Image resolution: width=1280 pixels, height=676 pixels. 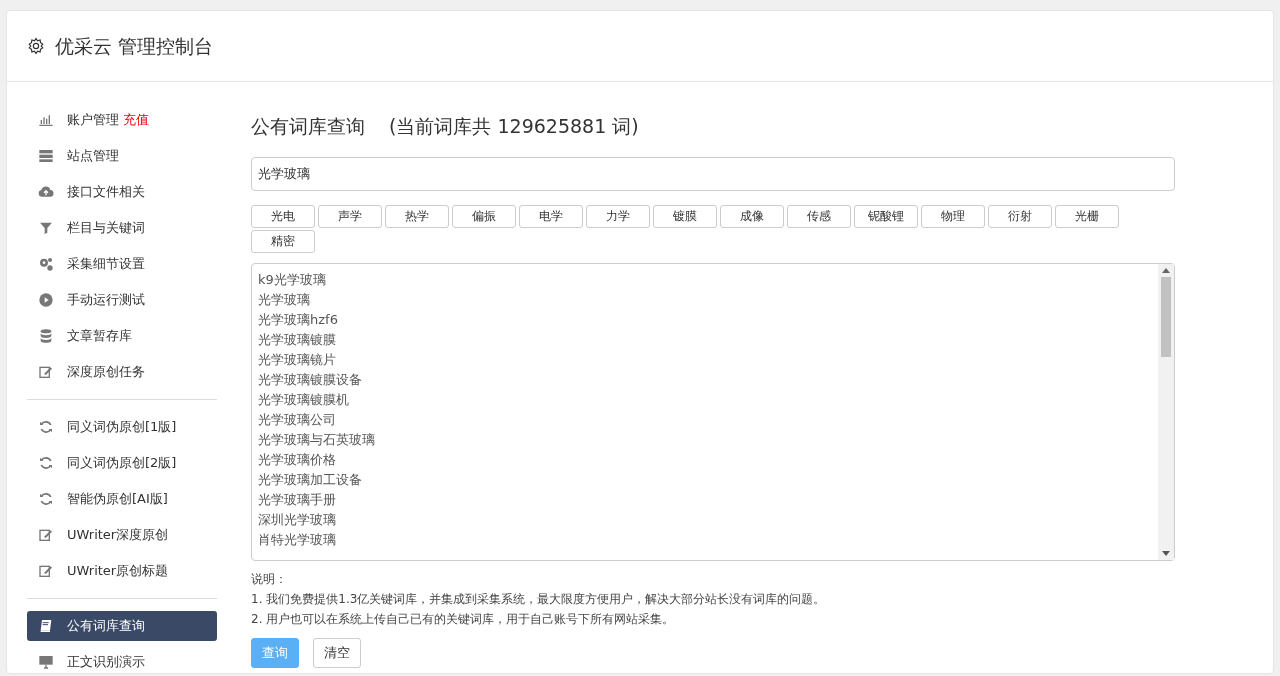 What do you see at coordinates (705, 519) in the screenshot?
I see `result-item: 深圳光学玻璃` at bounding box center [705, 519].